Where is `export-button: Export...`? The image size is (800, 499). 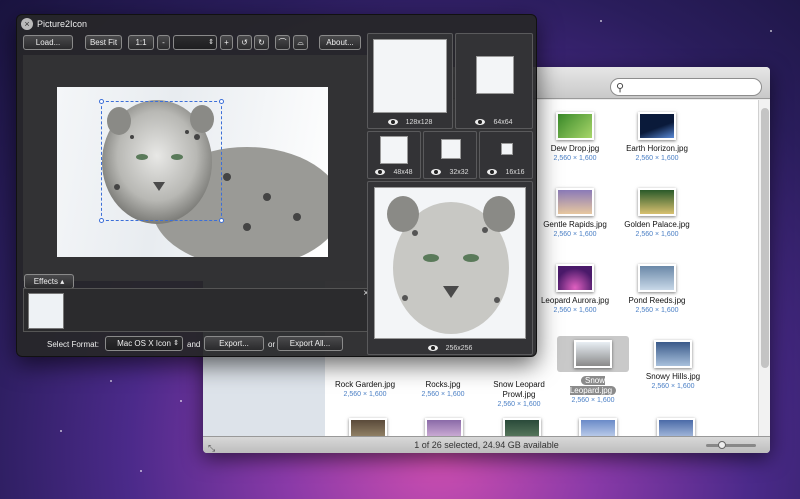 export-button: Export... is located at coordinates (234, 343).